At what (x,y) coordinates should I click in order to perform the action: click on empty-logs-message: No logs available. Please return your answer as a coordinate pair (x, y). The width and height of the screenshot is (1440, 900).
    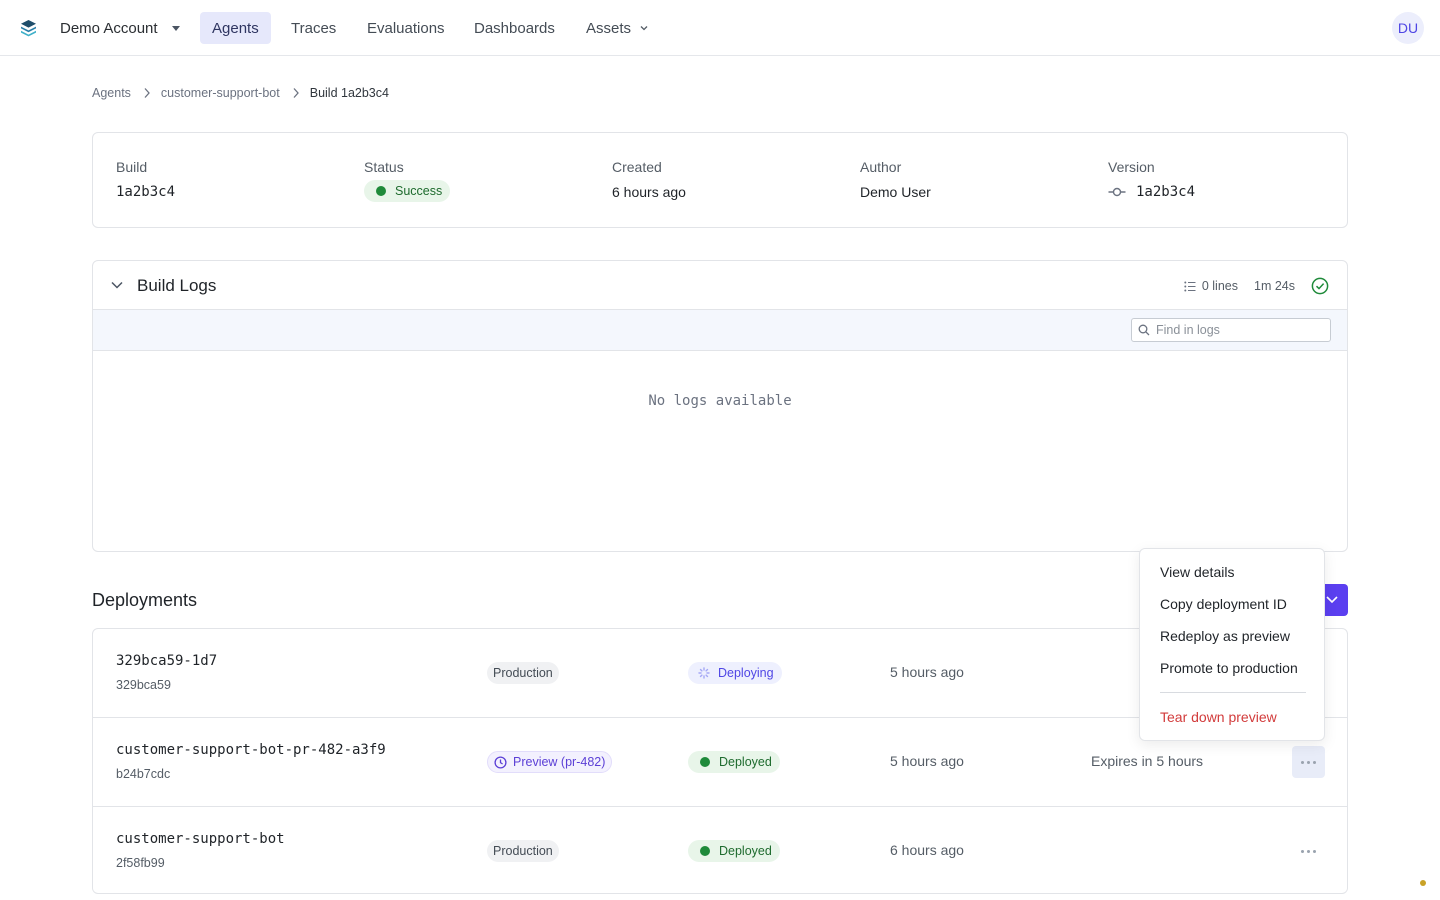
    Looking at the image, I should click on (720, 401).